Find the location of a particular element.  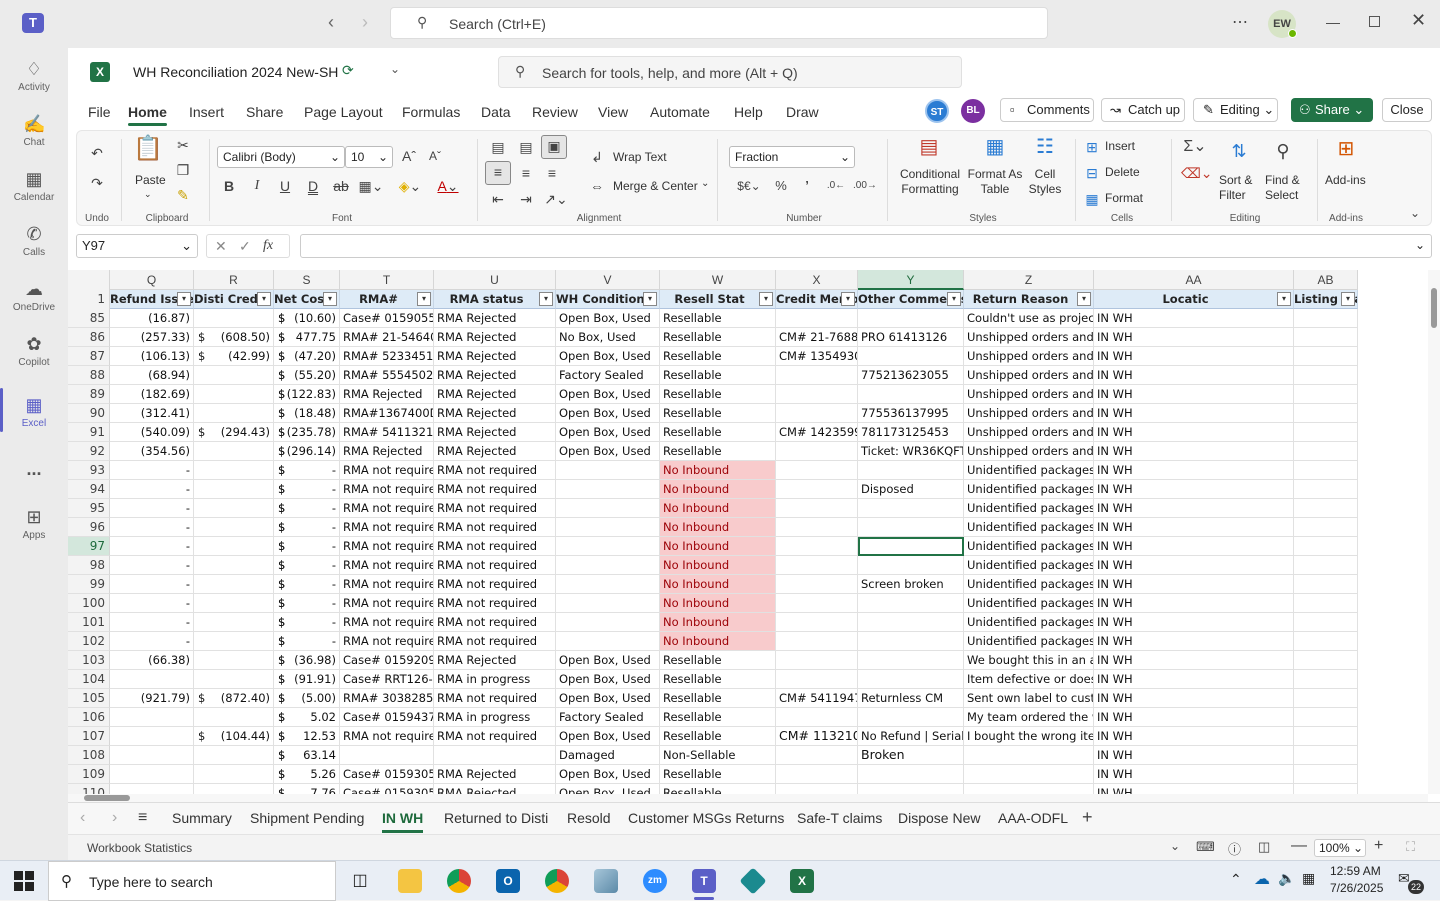

cell-z97: Unidentified packages in wh is located at coordinates (1029, 546).